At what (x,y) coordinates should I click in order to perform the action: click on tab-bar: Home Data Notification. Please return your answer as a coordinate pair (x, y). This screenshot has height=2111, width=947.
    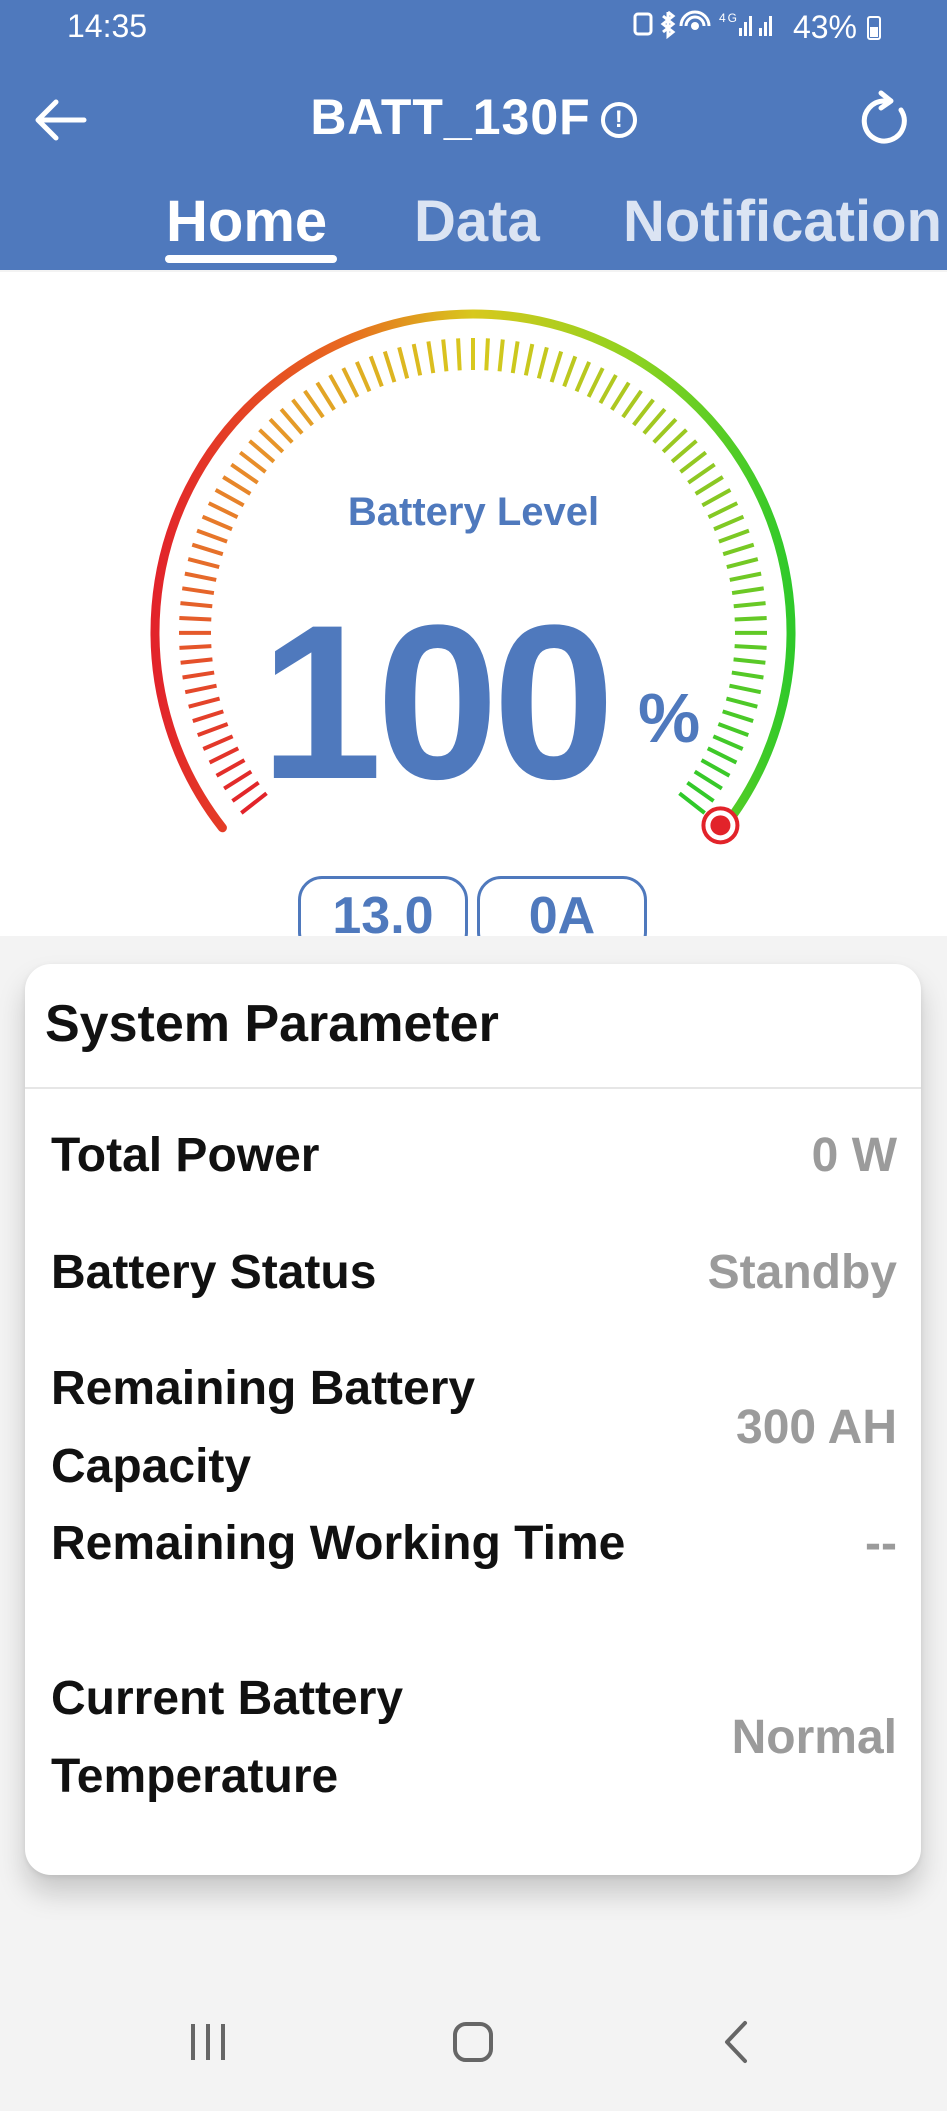
    Looking at the image, I should click on (473, 229).